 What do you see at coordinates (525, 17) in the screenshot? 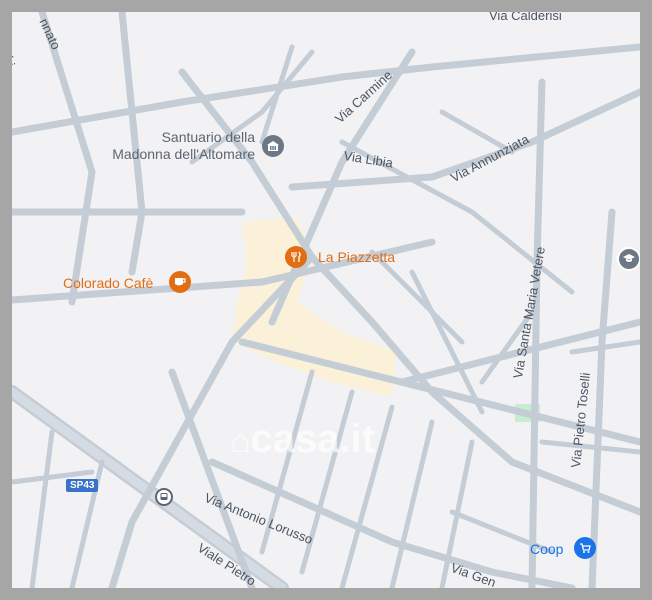
I see `street-label-via-calderisi: Via Calderisi` at bounding box center [525, 17].